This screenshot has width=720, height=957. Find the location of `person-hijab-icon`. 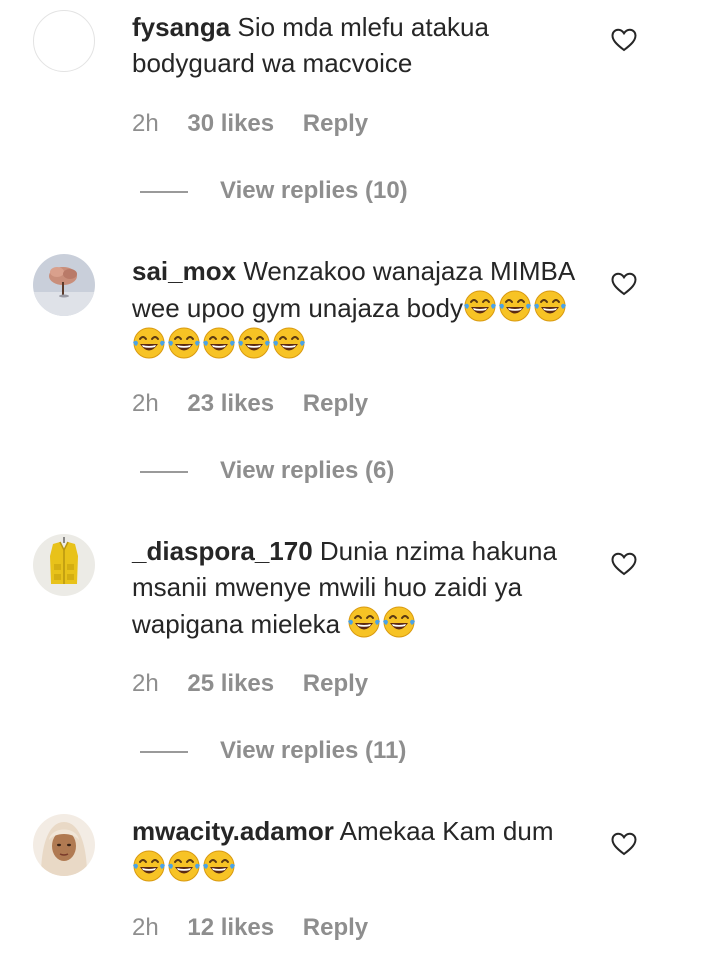

person-hijab-icon is located at coordinates (64, 845).